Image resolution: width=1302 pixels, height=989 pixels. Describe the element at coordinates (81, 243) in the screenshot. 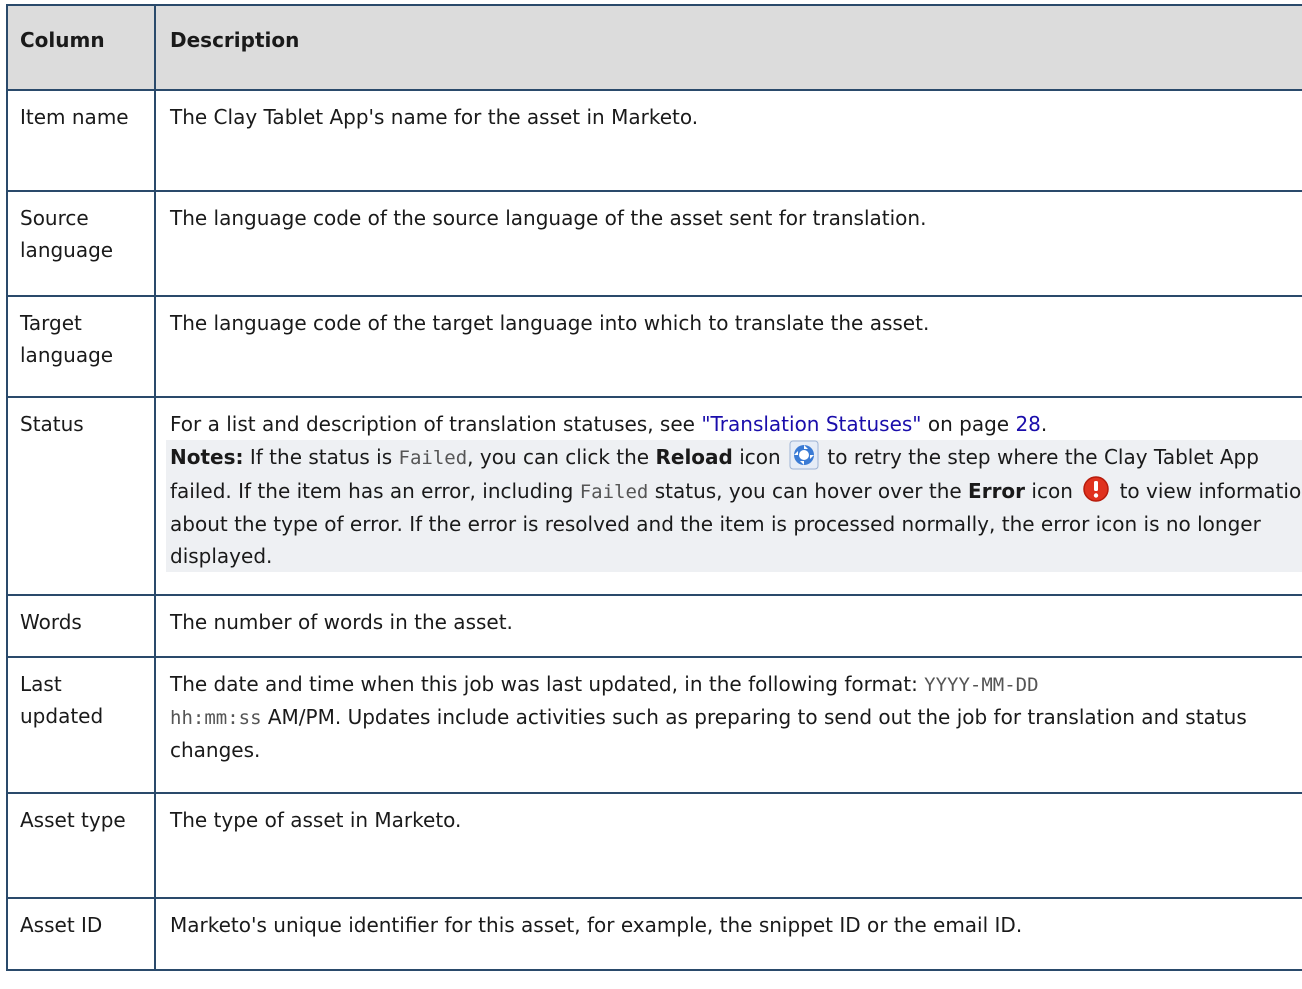

I see `column-name-cell: Source language` at that location.